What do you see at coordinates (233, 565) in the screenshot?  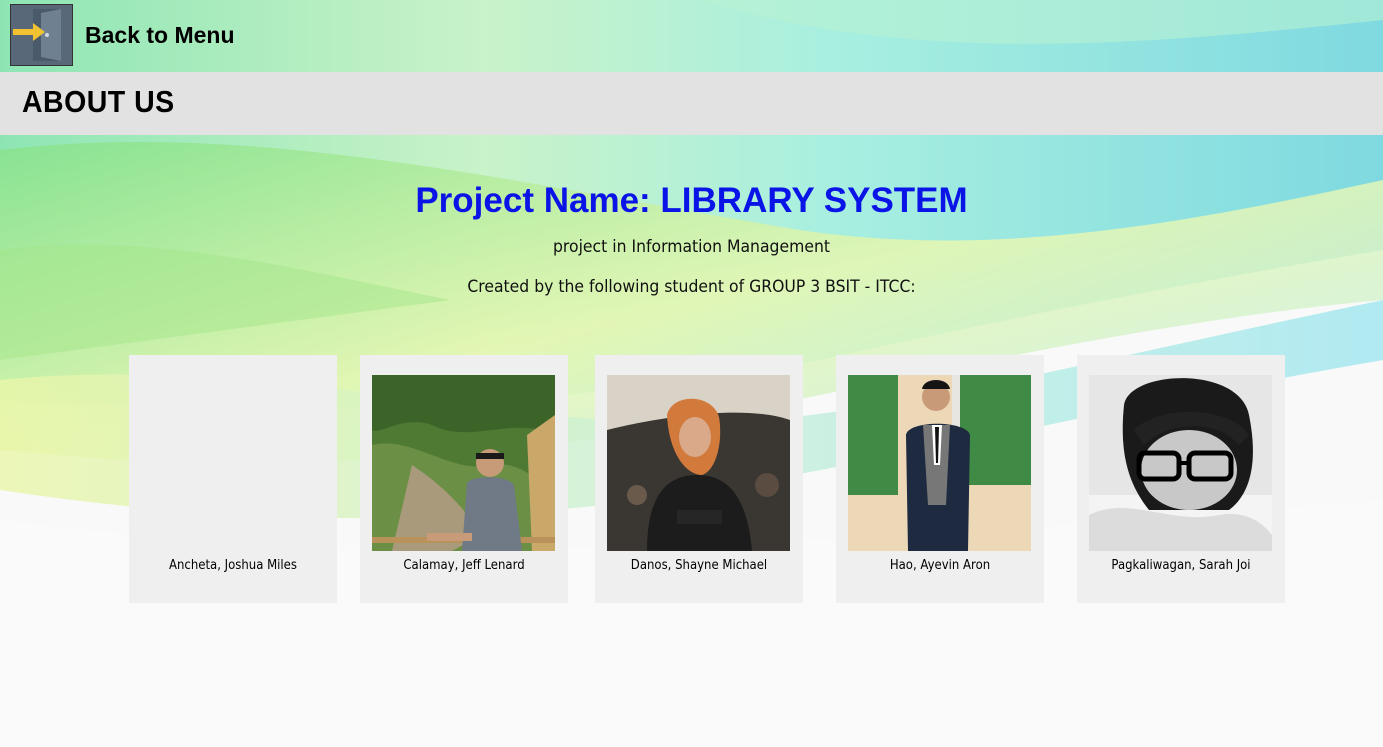 I see `member-name: Ancheta, Joshua Miles` at bounding box center [233, 565].